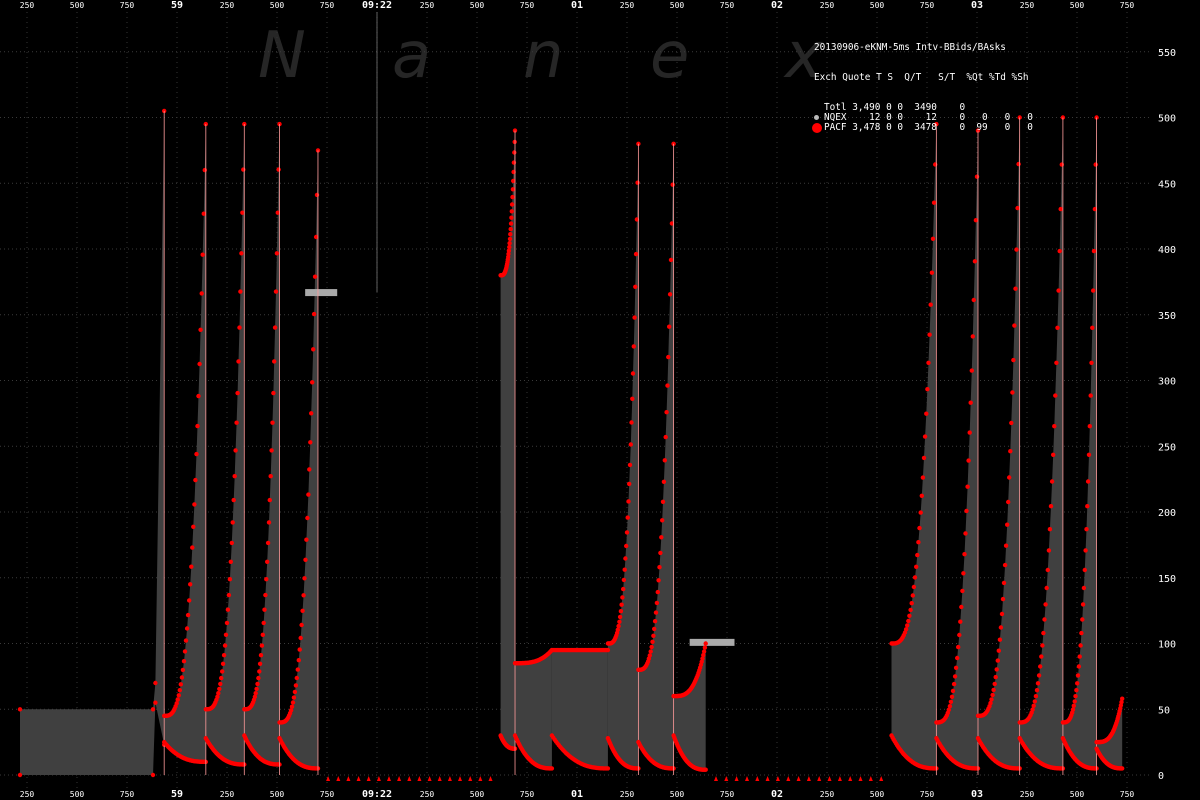 Image resolution: width=1200 pixels, height=800 pixels. What do you see at coordinates (1167, 513) in the screenshot?
I see `y-tick-label: 200` at bounding box center [1167, 513].